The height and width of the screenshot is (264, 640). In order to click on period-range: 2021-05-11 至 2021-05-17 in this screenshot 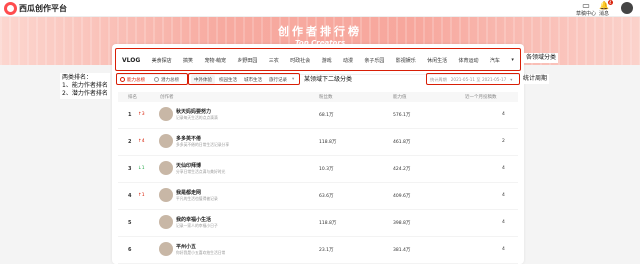, I will do `click(478, 79)`.